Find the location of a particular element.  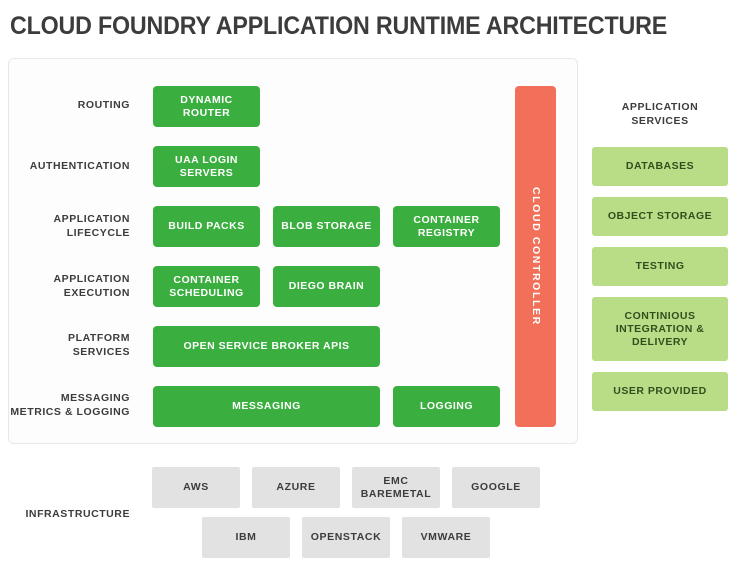

row-label-authentication: Authentication is located at coordinates (79, 166).